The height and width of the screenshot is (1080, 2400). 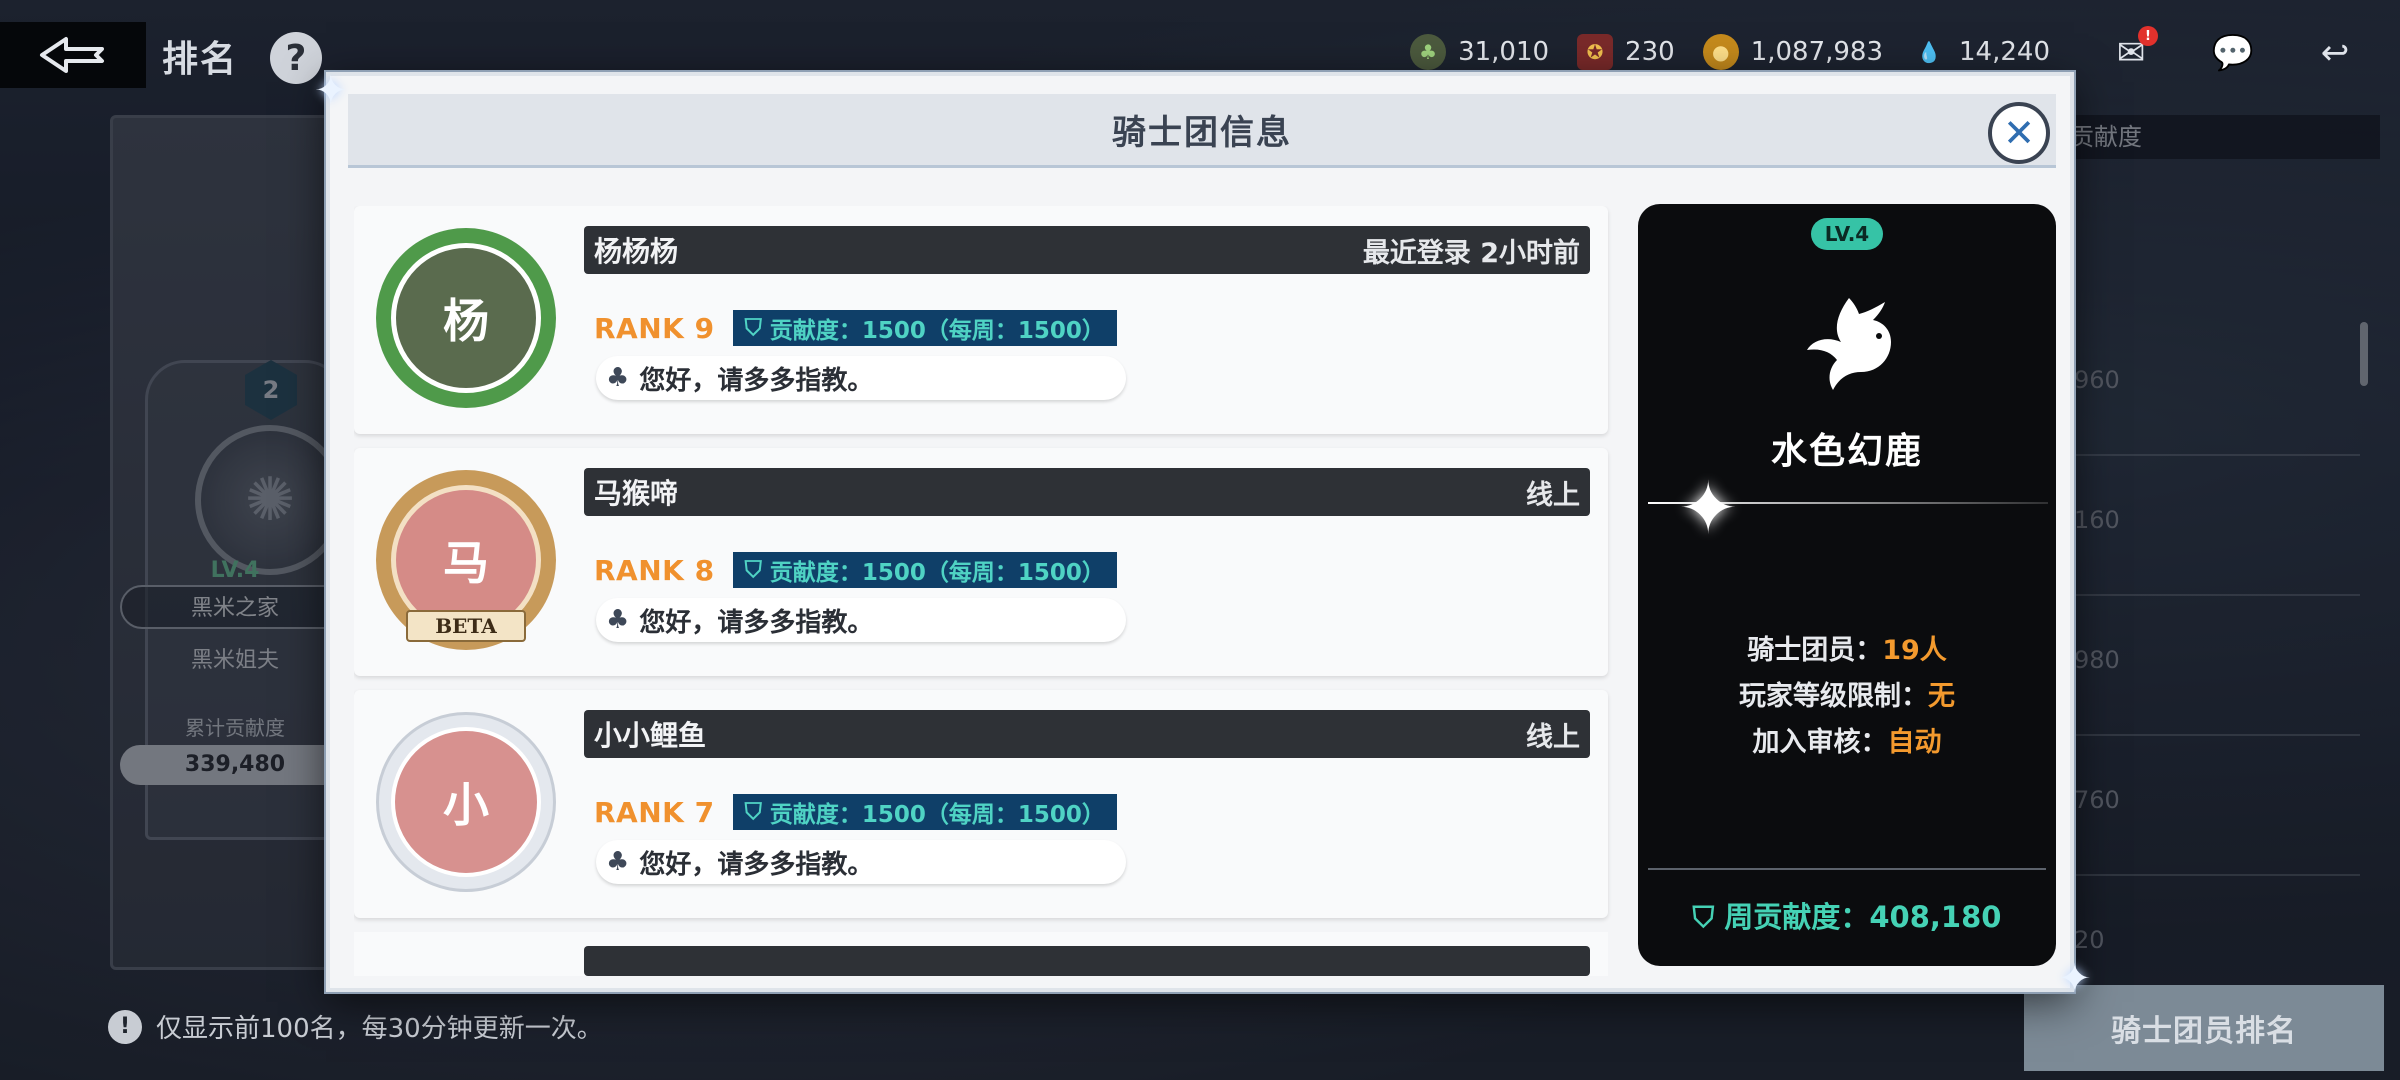 I want to click on beta-banner: BETA, so click(x=466, y=626).